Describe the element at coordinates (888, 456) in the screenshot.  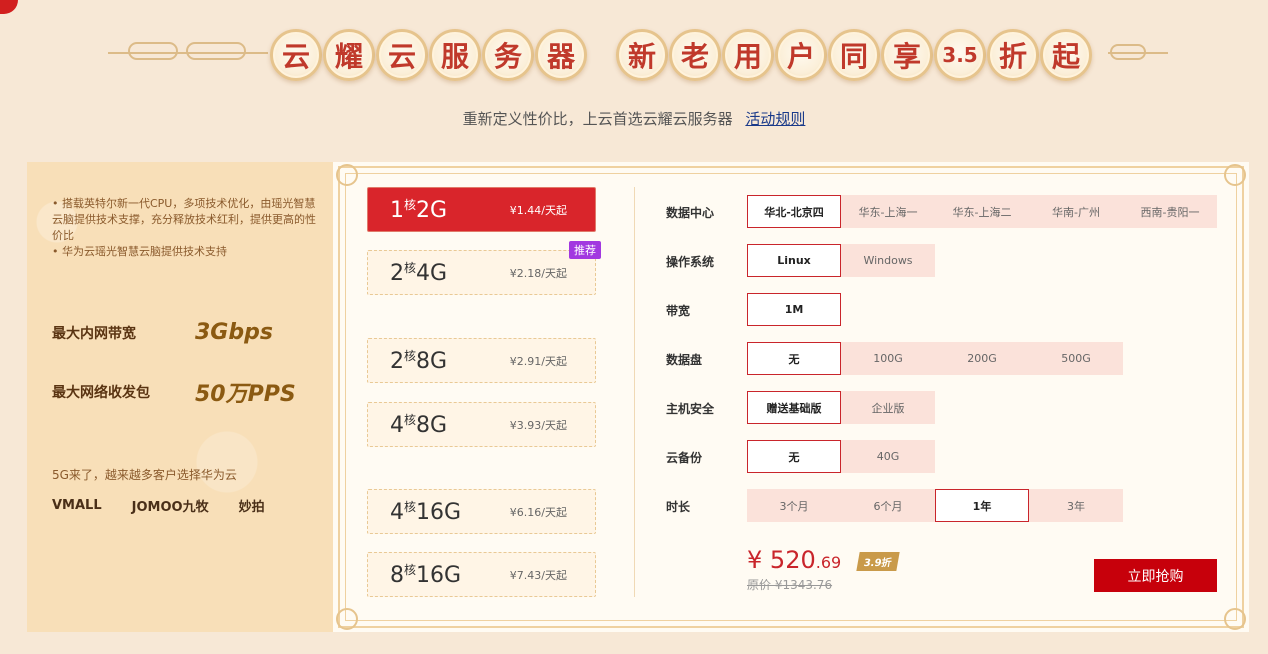
I see `option-backup: 40G` at that location.